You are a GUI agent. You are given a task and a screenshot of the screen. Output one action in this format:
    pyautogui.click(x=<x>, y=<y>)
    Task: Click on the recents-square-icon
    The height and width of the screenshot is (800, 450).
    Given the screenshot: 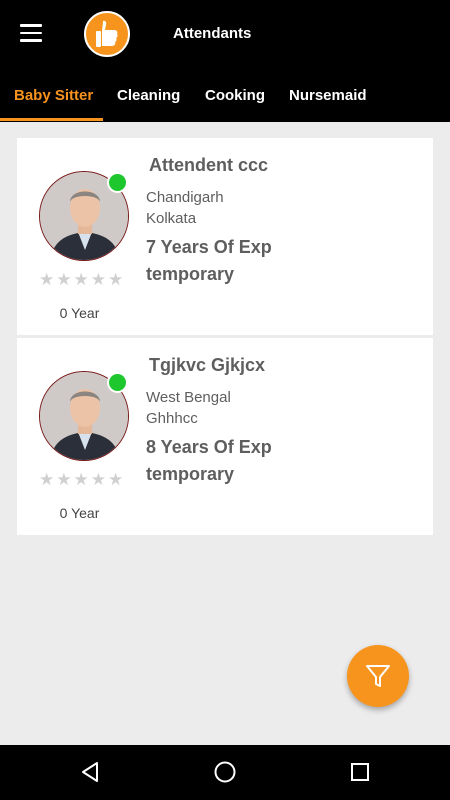 What is the action you would take?
    pyautogui.click(x=360, y=772)
    